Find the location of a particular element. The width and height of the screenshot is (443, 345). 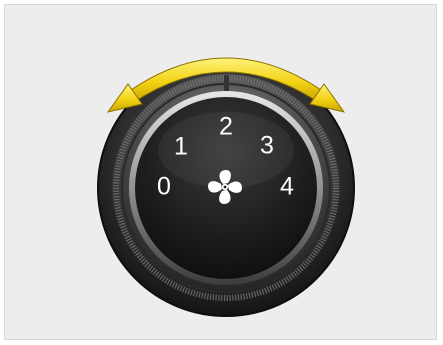

speed-label-0: 0 is located at coordinates (164, 187).